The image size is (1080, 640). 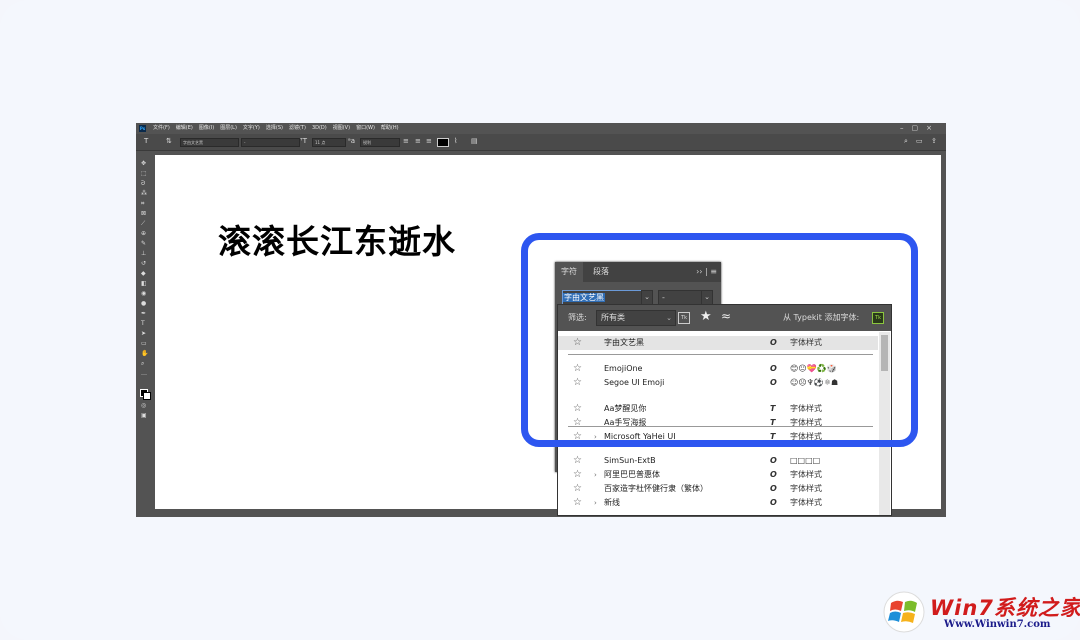 What do you see at coordinates (443, 142) in the screenshot?
I see `text-color-swatch` at bounding box center [443, 142].